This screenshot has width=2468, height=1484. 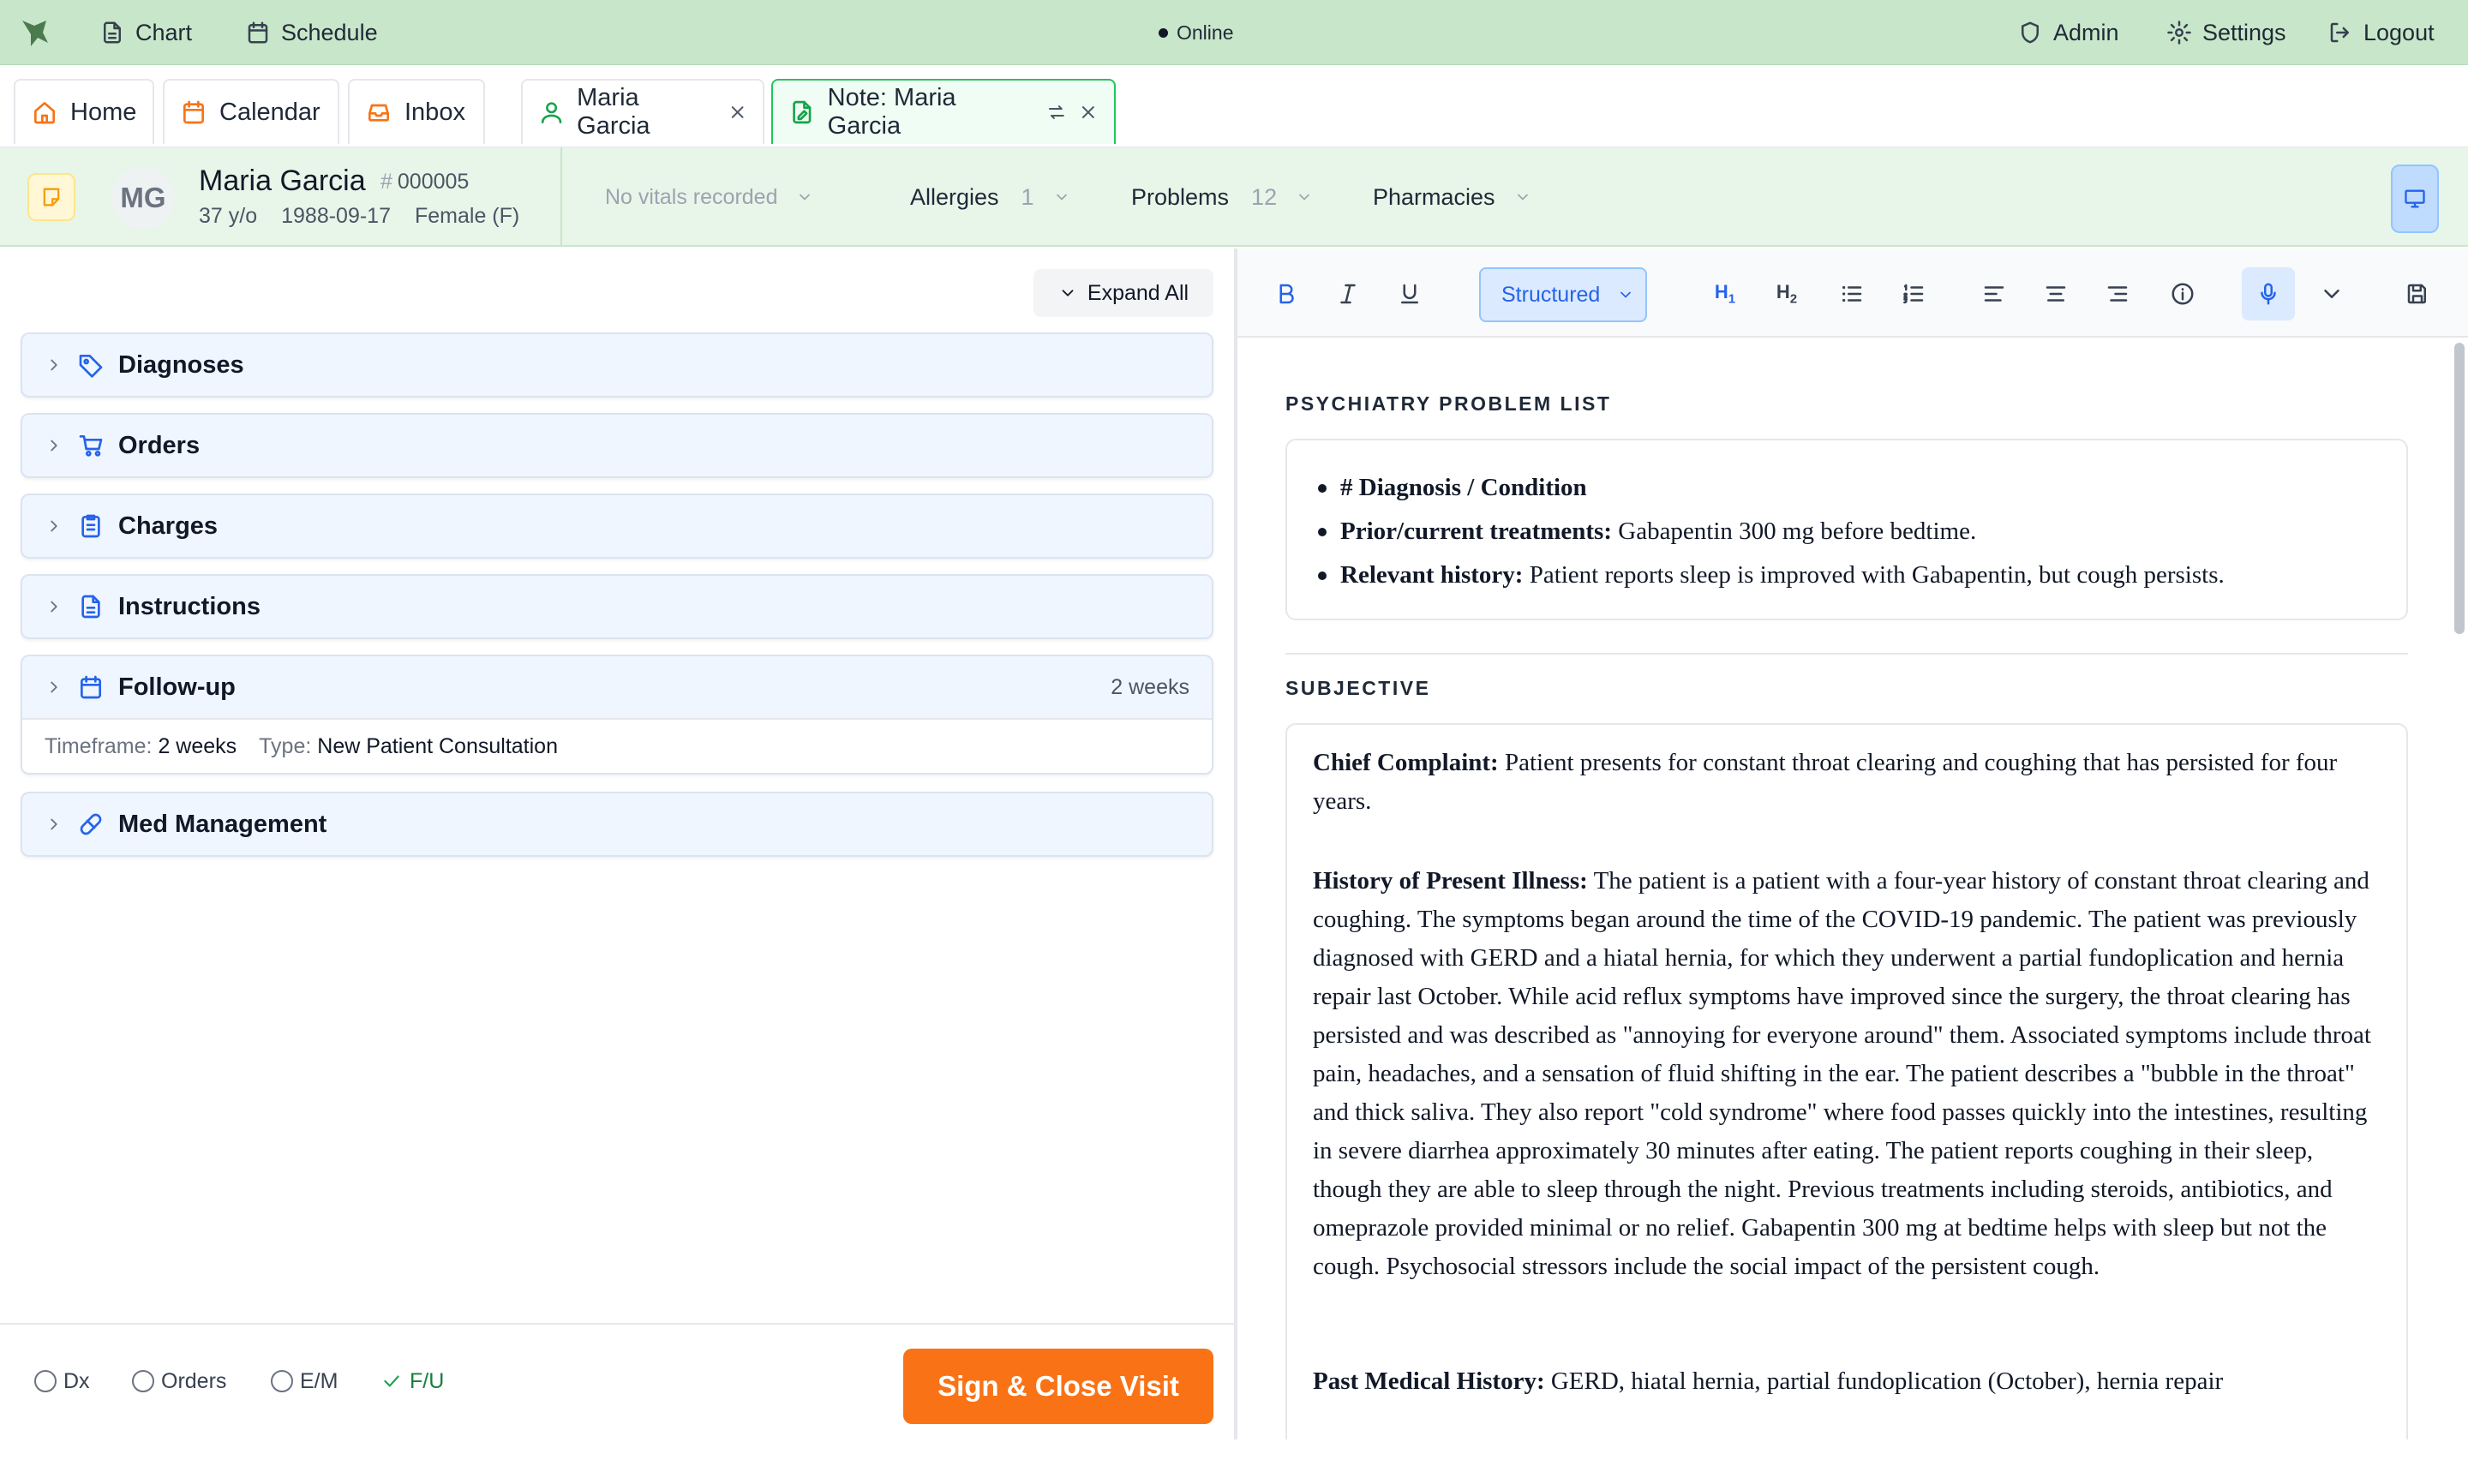 I want to click on clipboard-icon, so click(x=90, y=526).